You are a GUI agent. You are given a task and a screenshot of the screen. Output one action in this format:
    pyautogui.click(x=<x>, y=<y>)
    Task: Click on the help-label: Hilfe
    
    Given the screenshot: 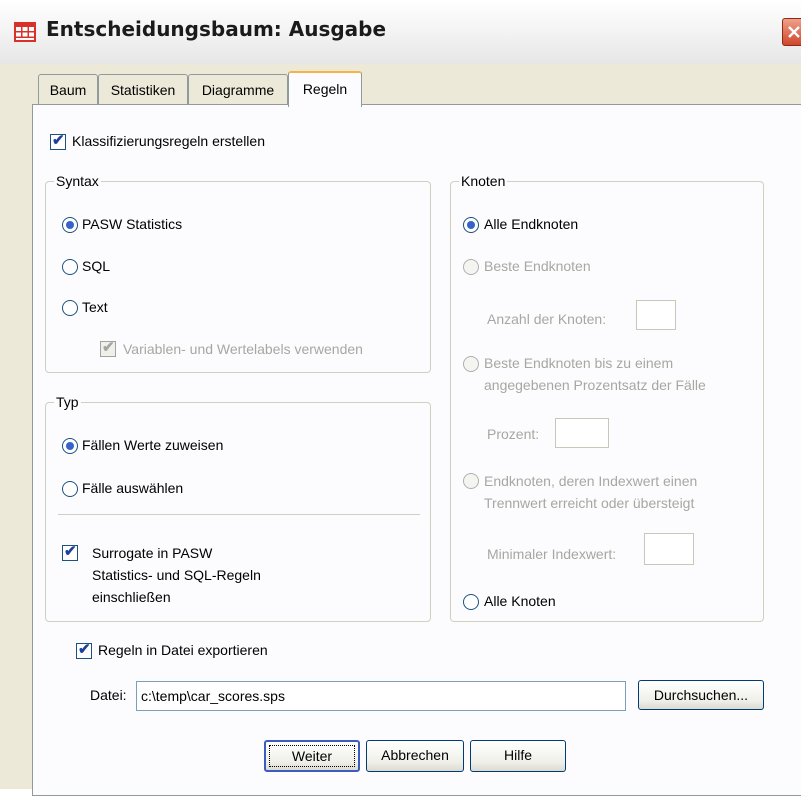 What is the action you would take?
    pyautogui.click(x=517, y=755)
    